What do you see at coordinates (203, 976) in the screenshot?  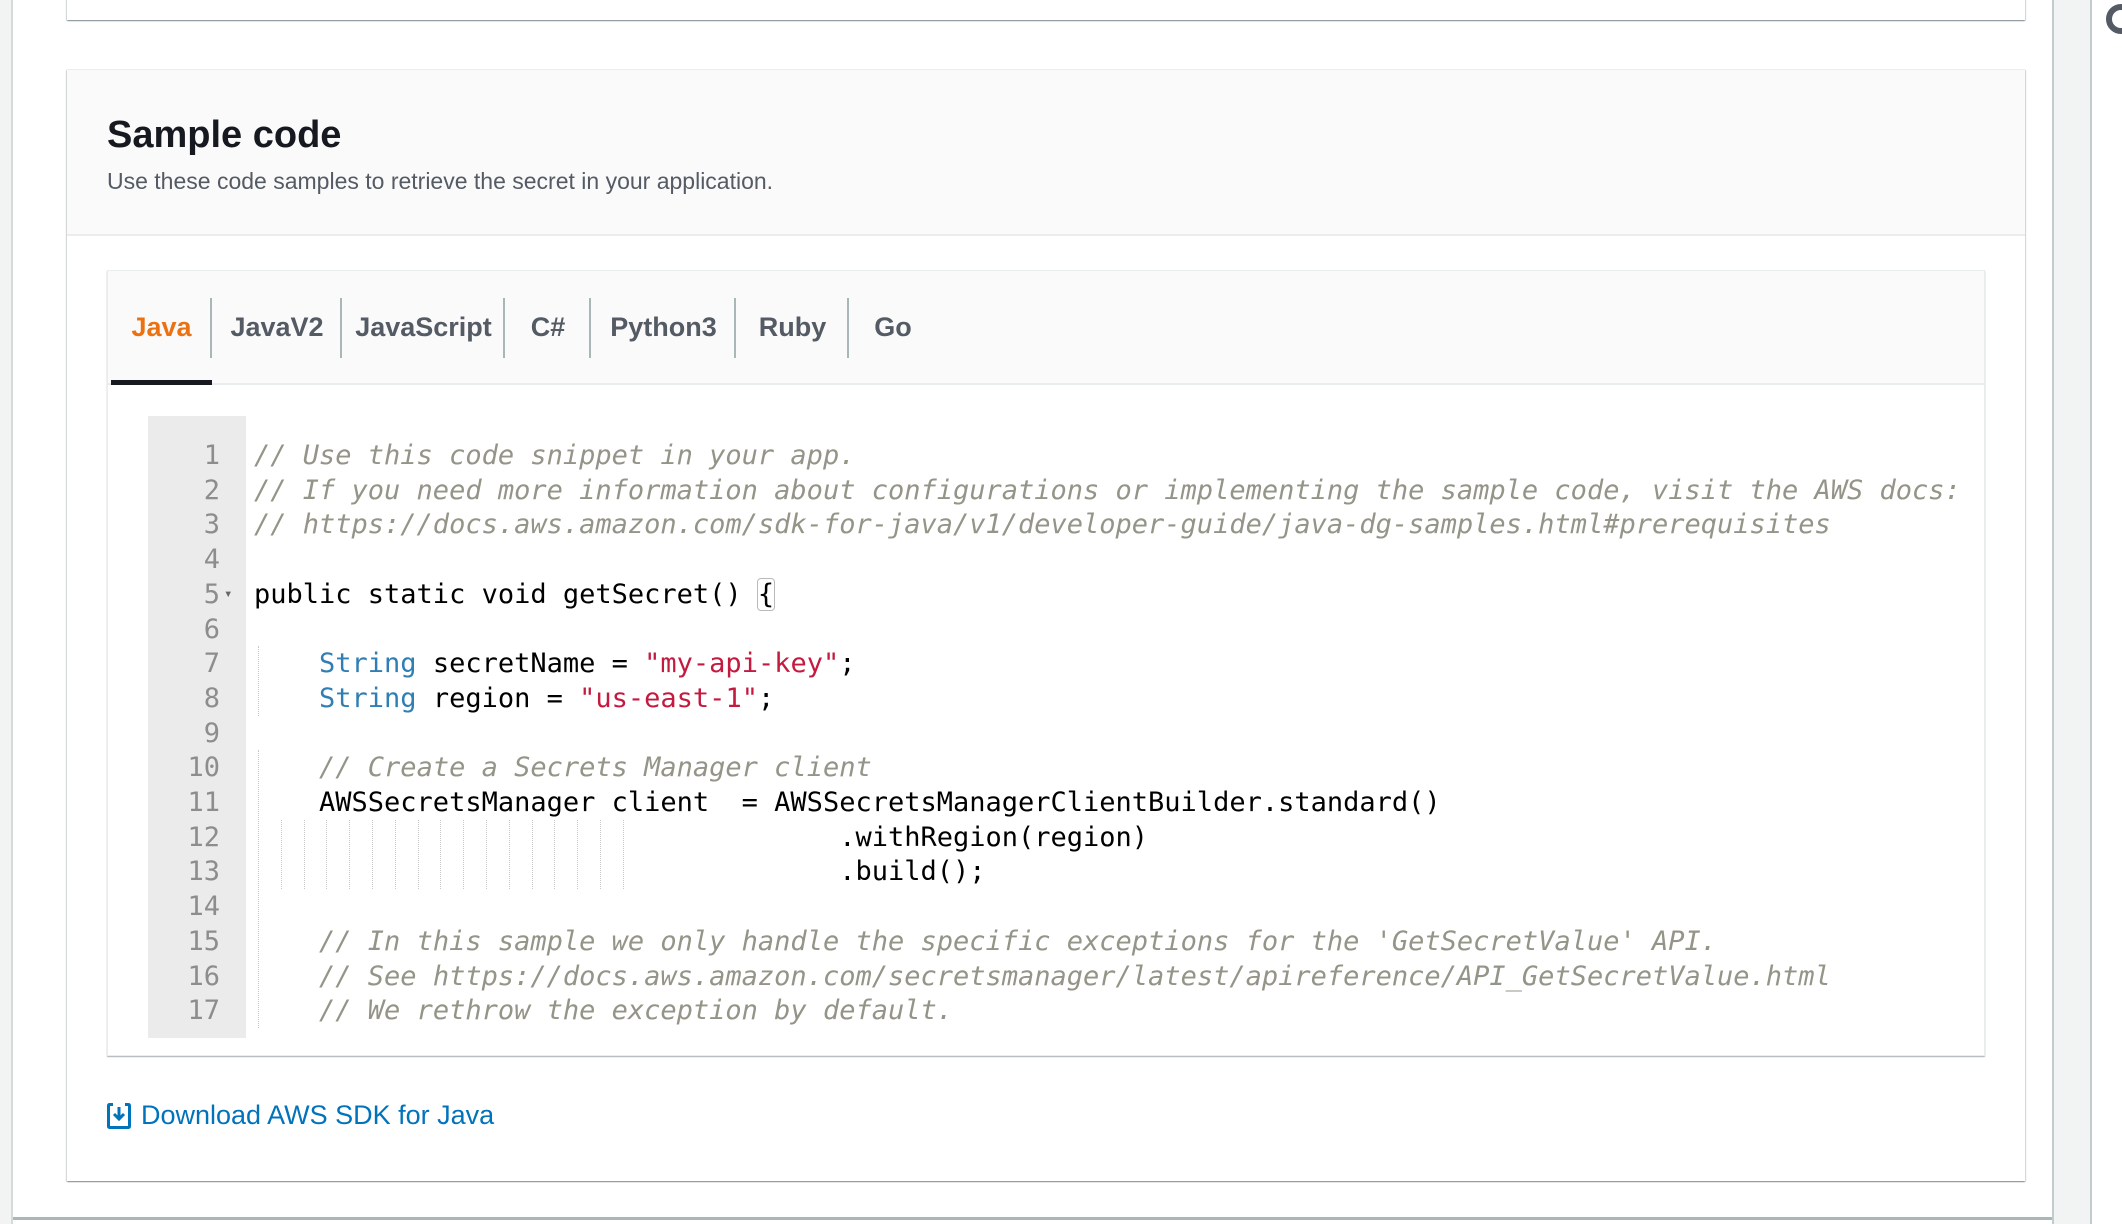 I see `line-number: 16` at bounding box center [203, 976].